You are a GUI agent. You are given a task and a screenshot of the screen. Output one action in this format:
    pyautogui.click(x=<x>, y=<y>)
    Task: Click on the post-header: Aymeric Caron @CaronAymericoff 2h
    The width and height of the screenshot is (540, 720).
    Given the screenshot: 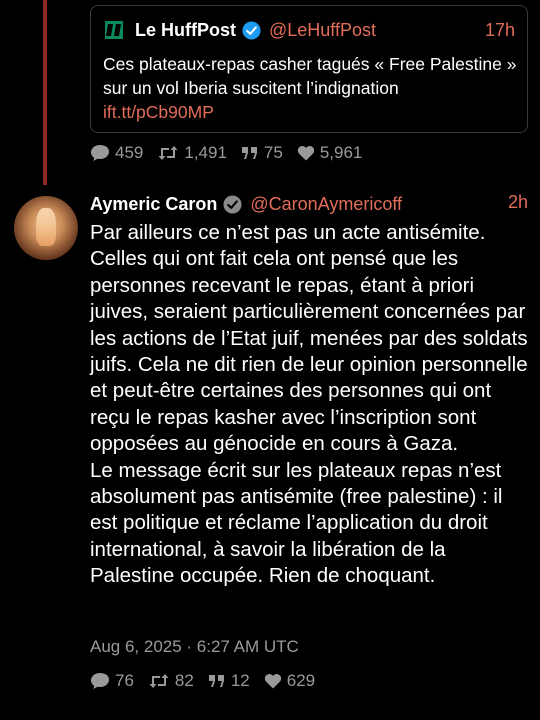 What is the action you would take?
    pyautogui.click(x=309, y=204)
    